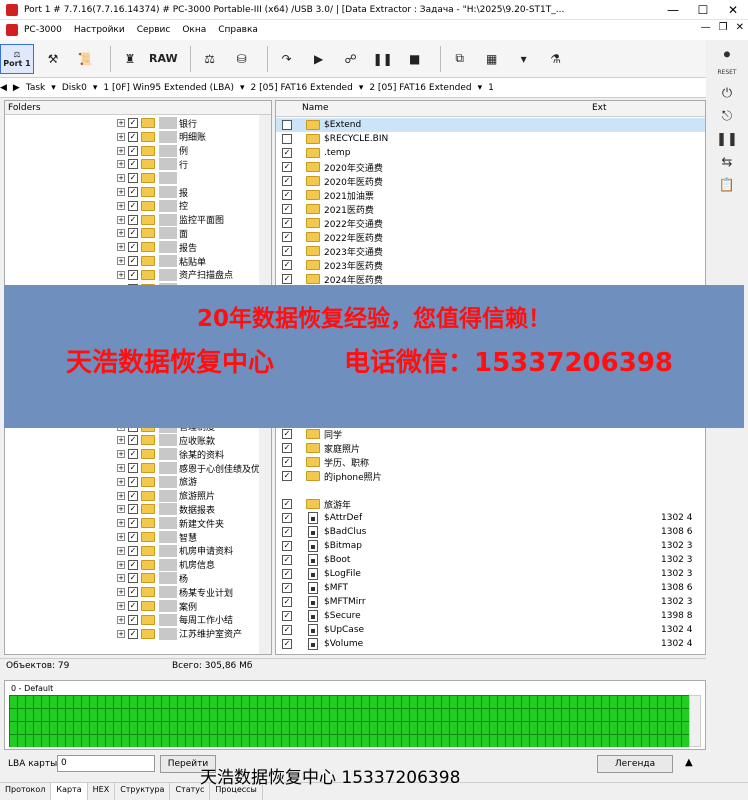  I want to click on path-disk: Disk0, so click(74, 88).